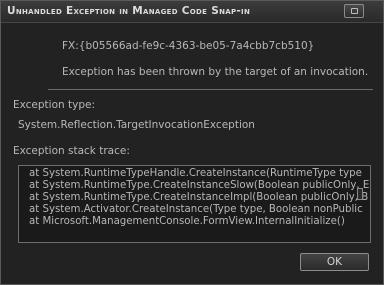 The image size is (384, 285). I want to click on ok-button: OK, so click(334, 262).